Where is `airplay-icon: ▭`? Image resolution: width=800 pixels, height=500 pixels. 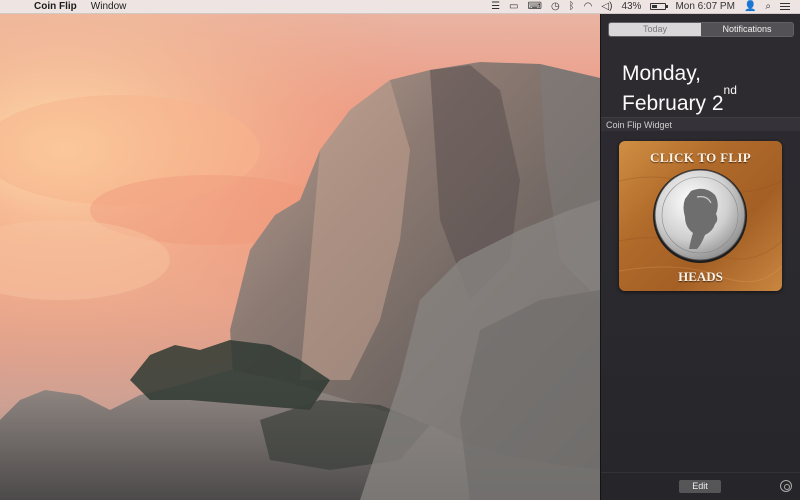
airplay-icon: ▭ is located at coordinates (513, 7).